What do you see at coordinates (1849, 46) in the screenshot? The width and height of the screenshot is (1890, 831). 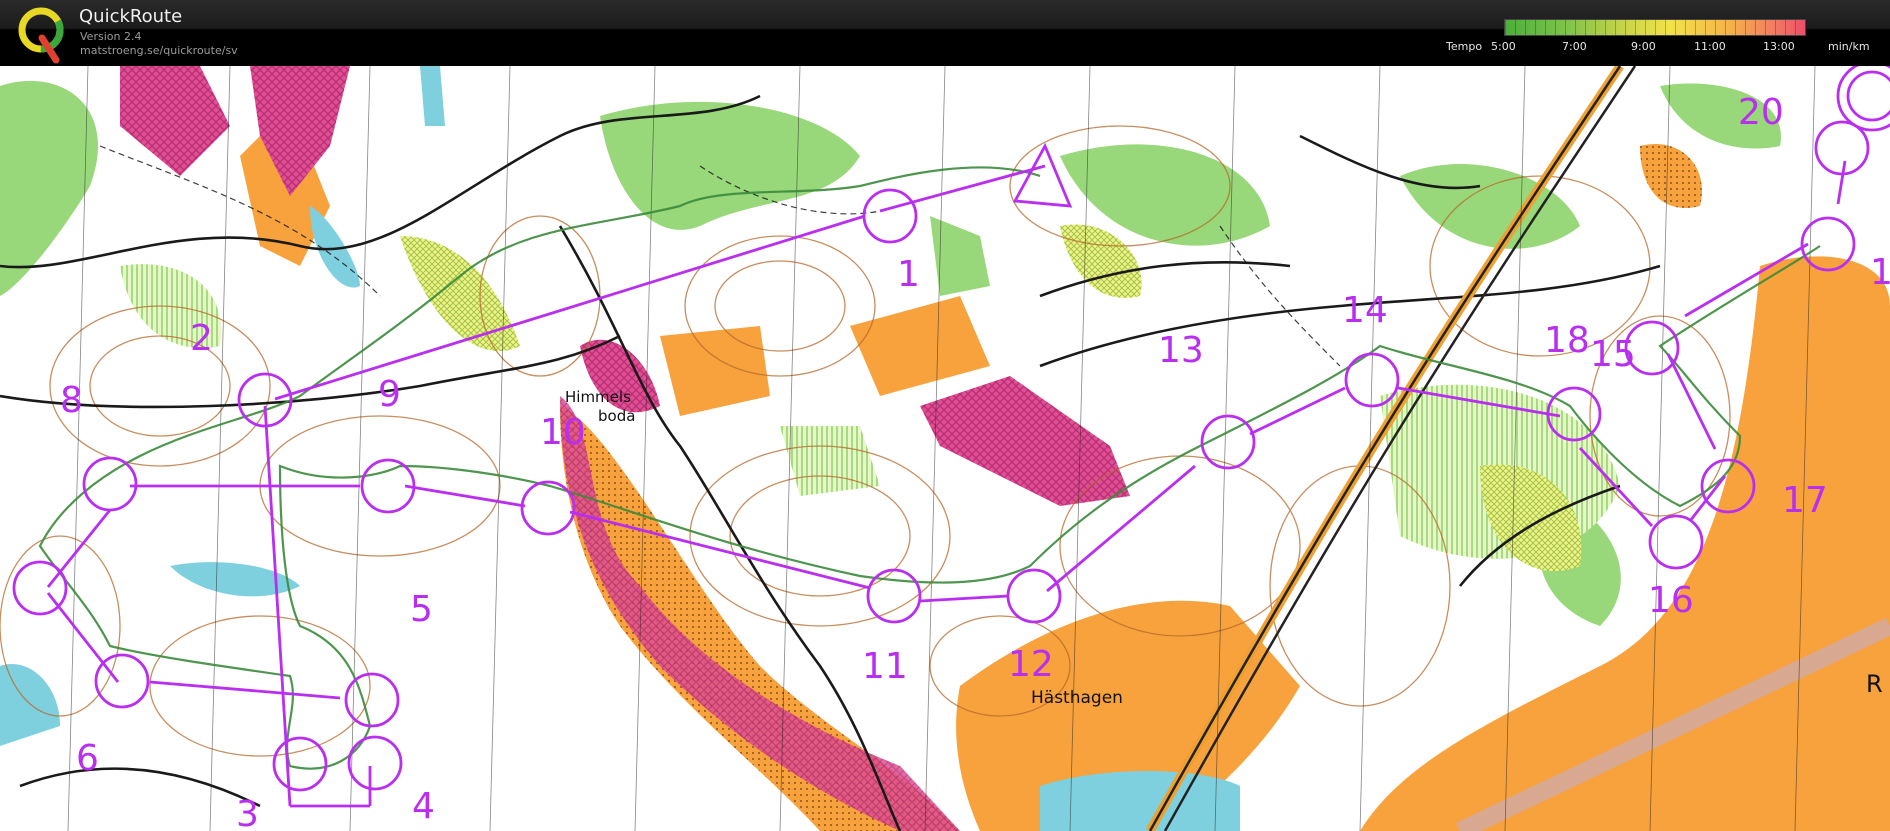 I see `tempo-unit: min/km` at bounding box center [1849, 46].